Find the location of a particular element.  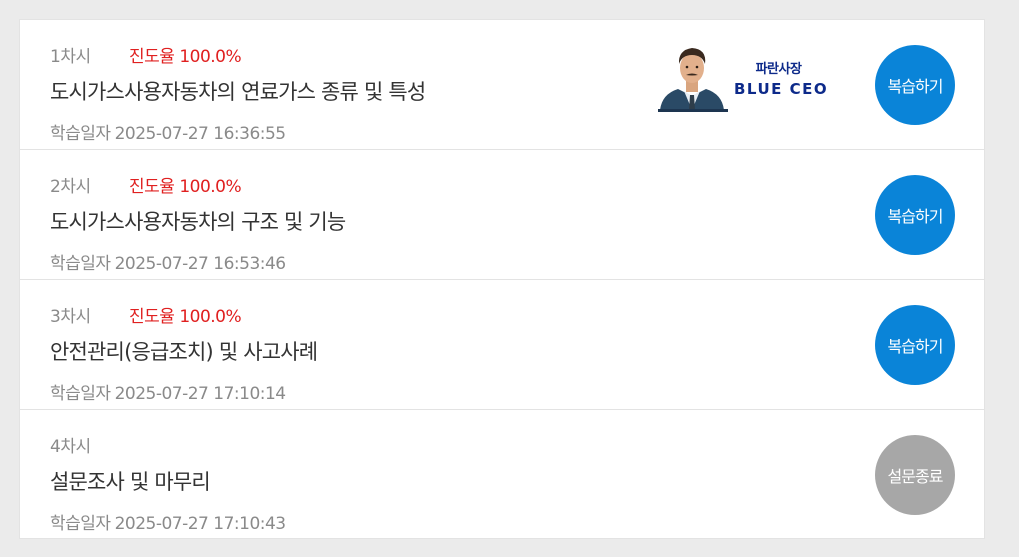

logo-english-text: BLUE CEO is located at coordinates (781, 89).